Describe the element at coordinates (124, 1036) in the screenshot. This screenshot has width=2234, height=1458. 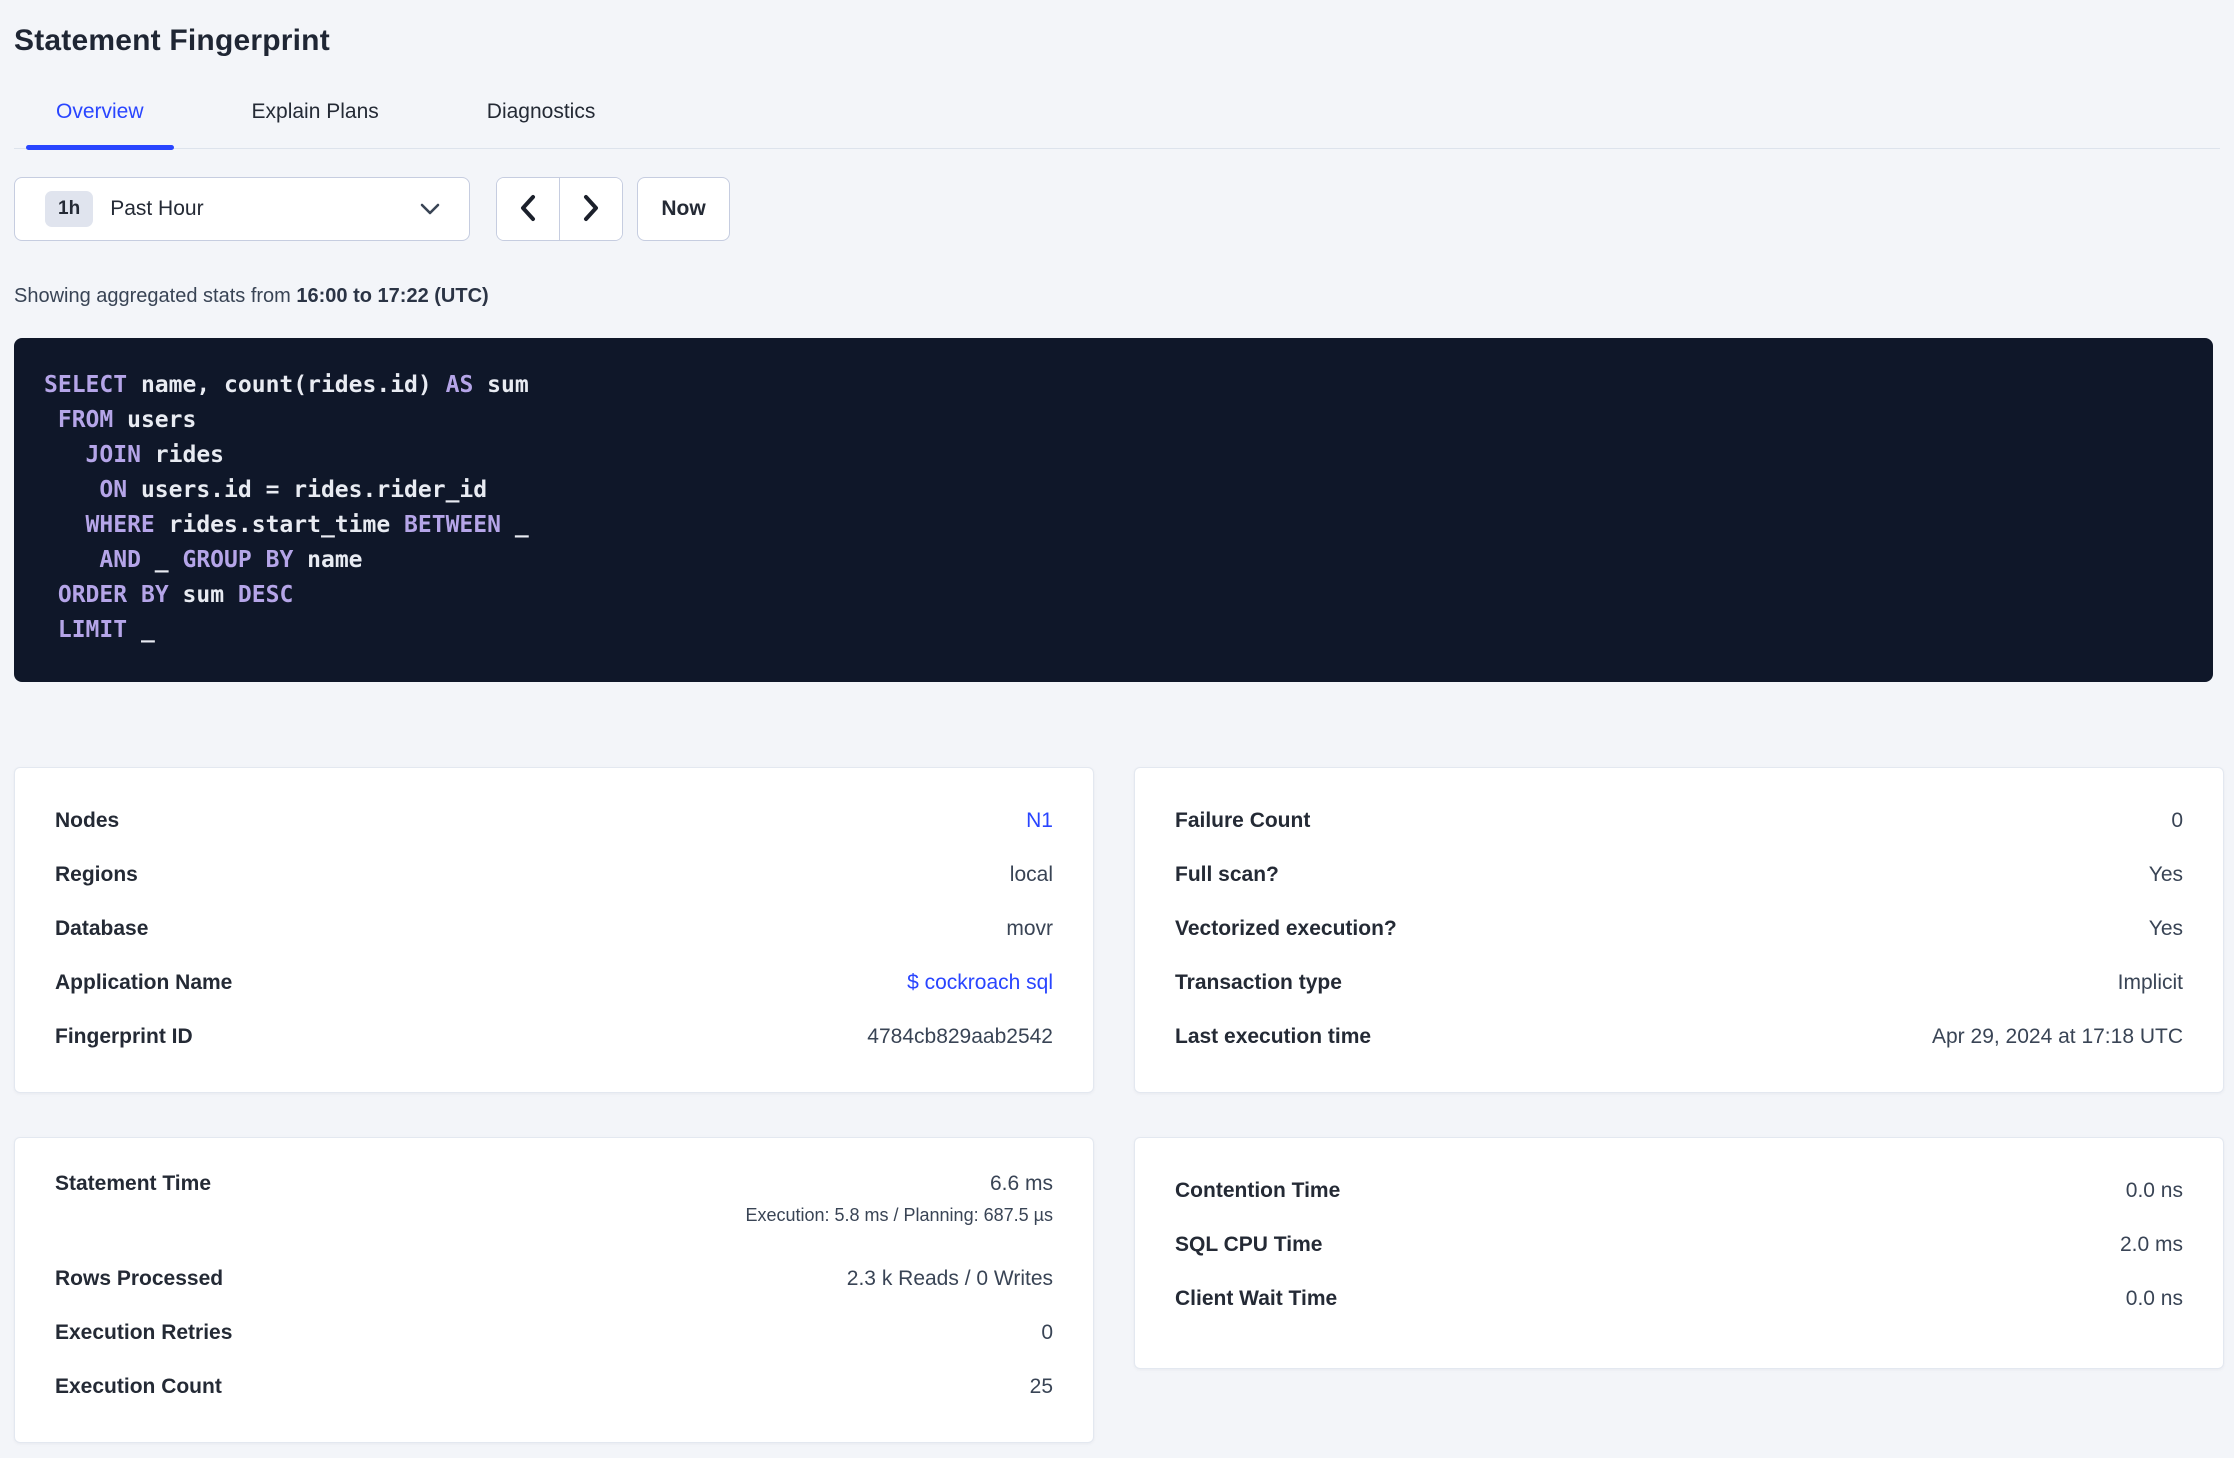
I see `fingerprint-id-label: Fingerprint ID` at that location.